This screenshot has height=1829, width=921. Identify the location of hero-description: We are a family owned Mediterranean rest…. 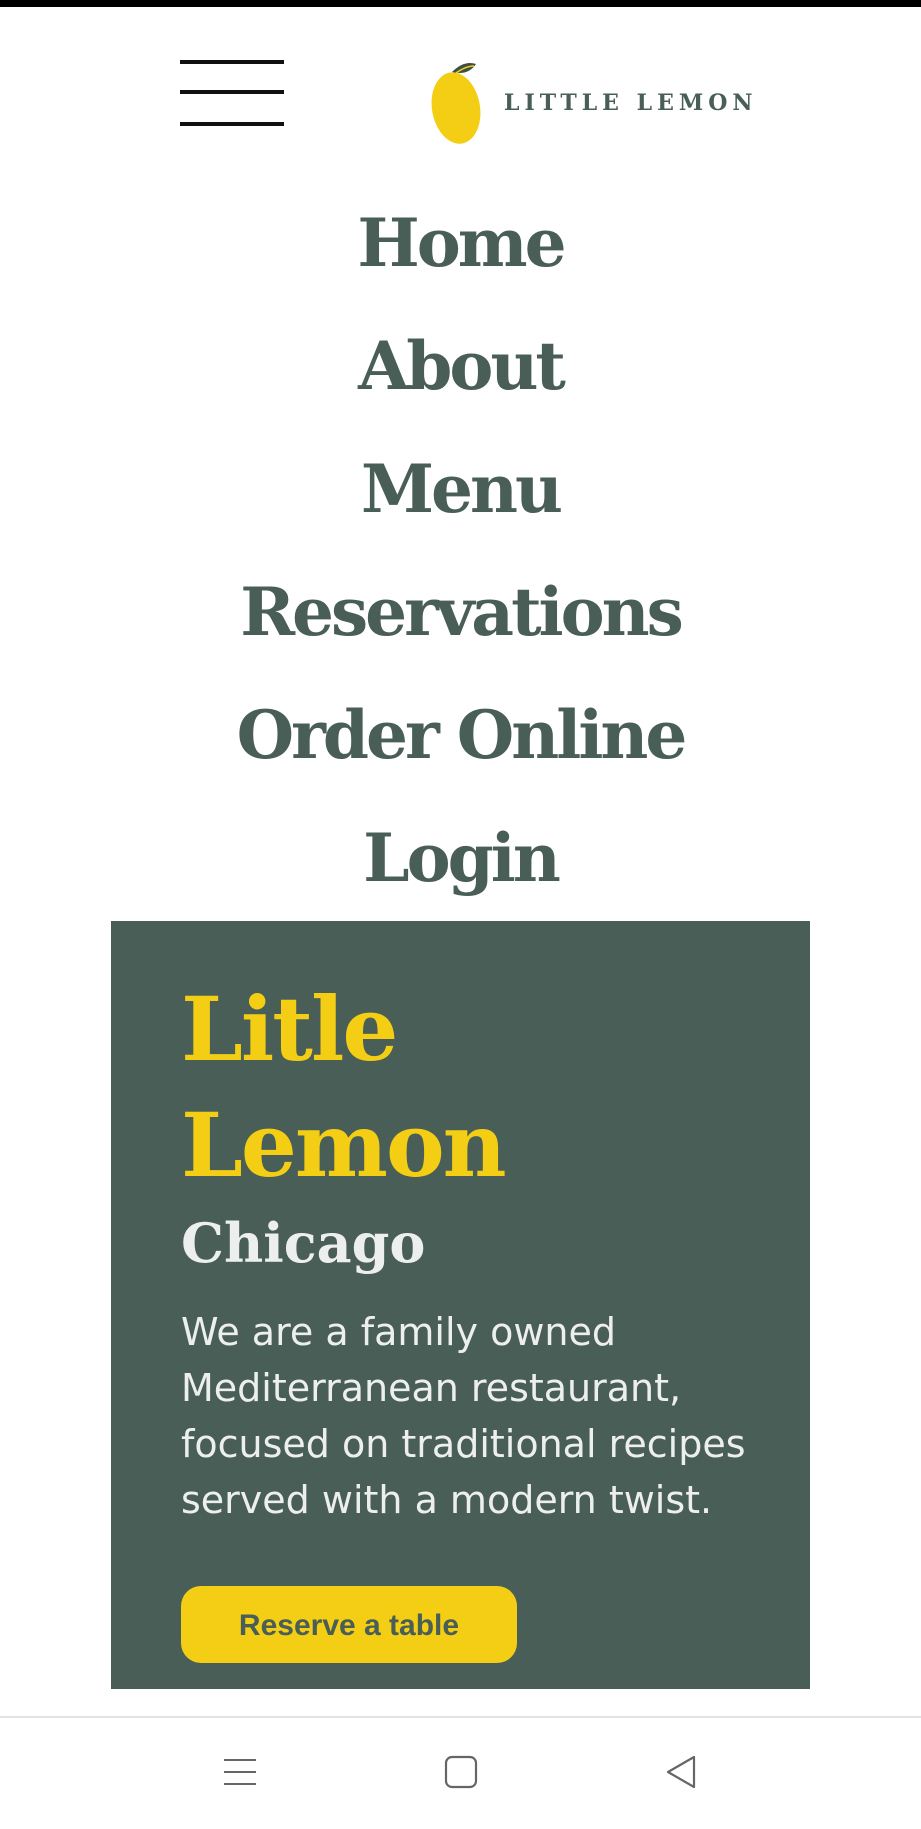
(463, 1416).